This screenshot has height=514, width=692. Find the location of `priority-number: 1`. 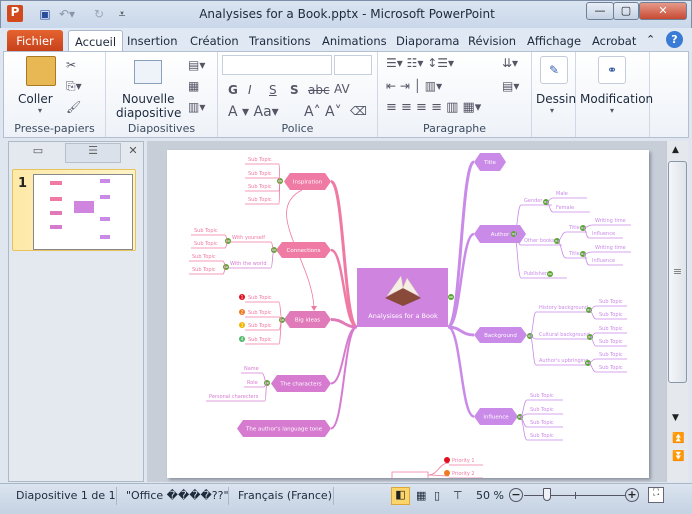

priority-number: 1 is located at coordinates (242, 297).